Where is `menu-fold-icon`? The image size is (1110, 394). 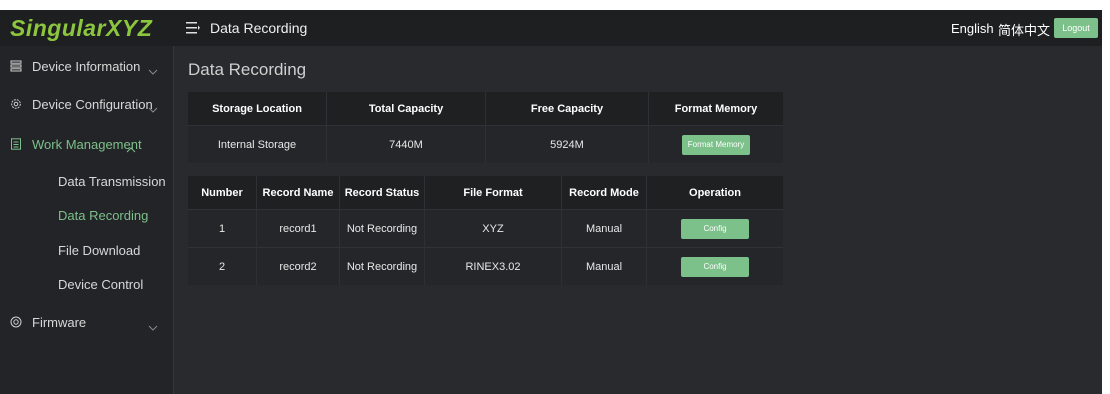
menu-fold-icon is located at coordinates (193, 28).